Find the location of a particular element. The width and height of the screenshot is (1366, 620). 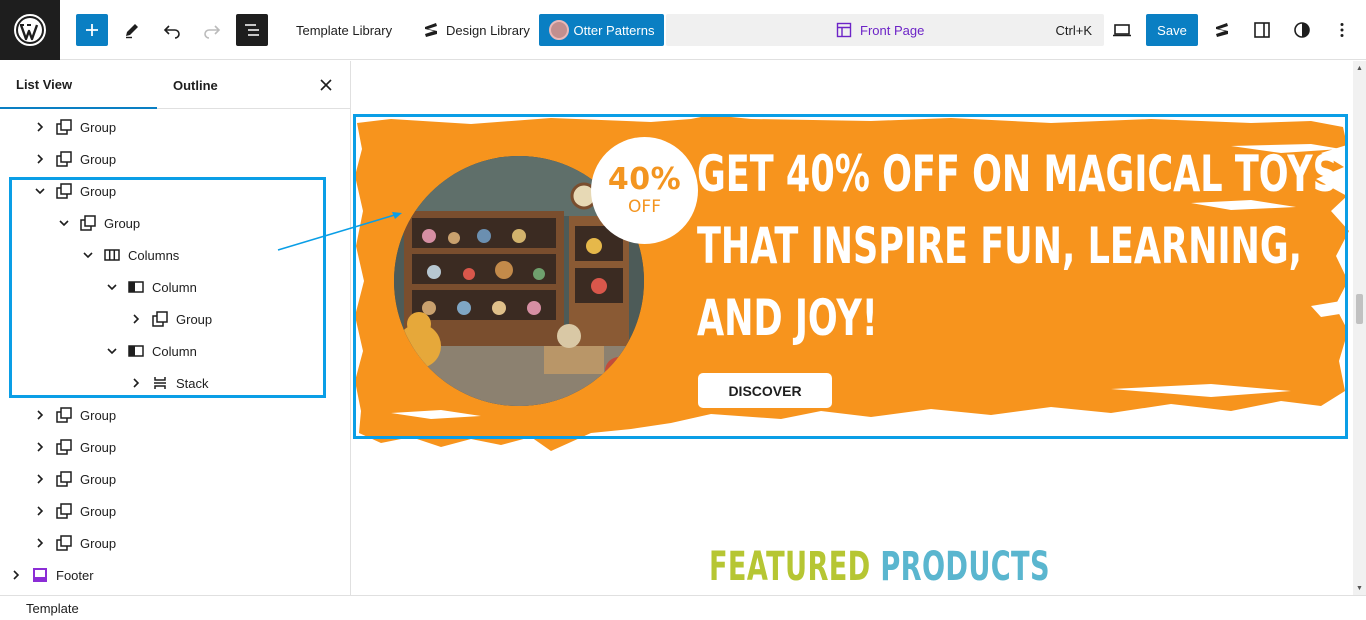

block-breadcrumb-bar: Template is located at coordinates (683, 607).